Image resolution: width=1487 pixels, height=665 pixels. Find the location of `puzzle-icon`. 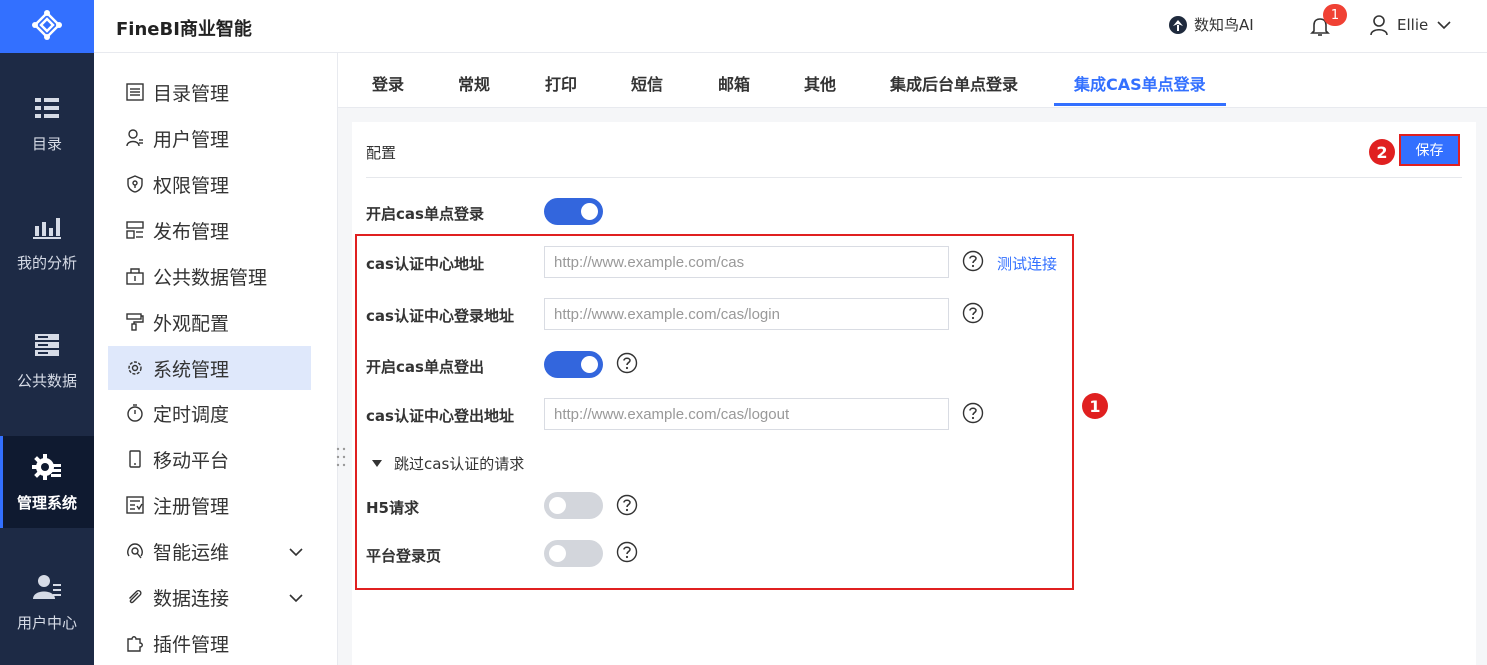

puzzle-icon is located at coordinates (135, 643).